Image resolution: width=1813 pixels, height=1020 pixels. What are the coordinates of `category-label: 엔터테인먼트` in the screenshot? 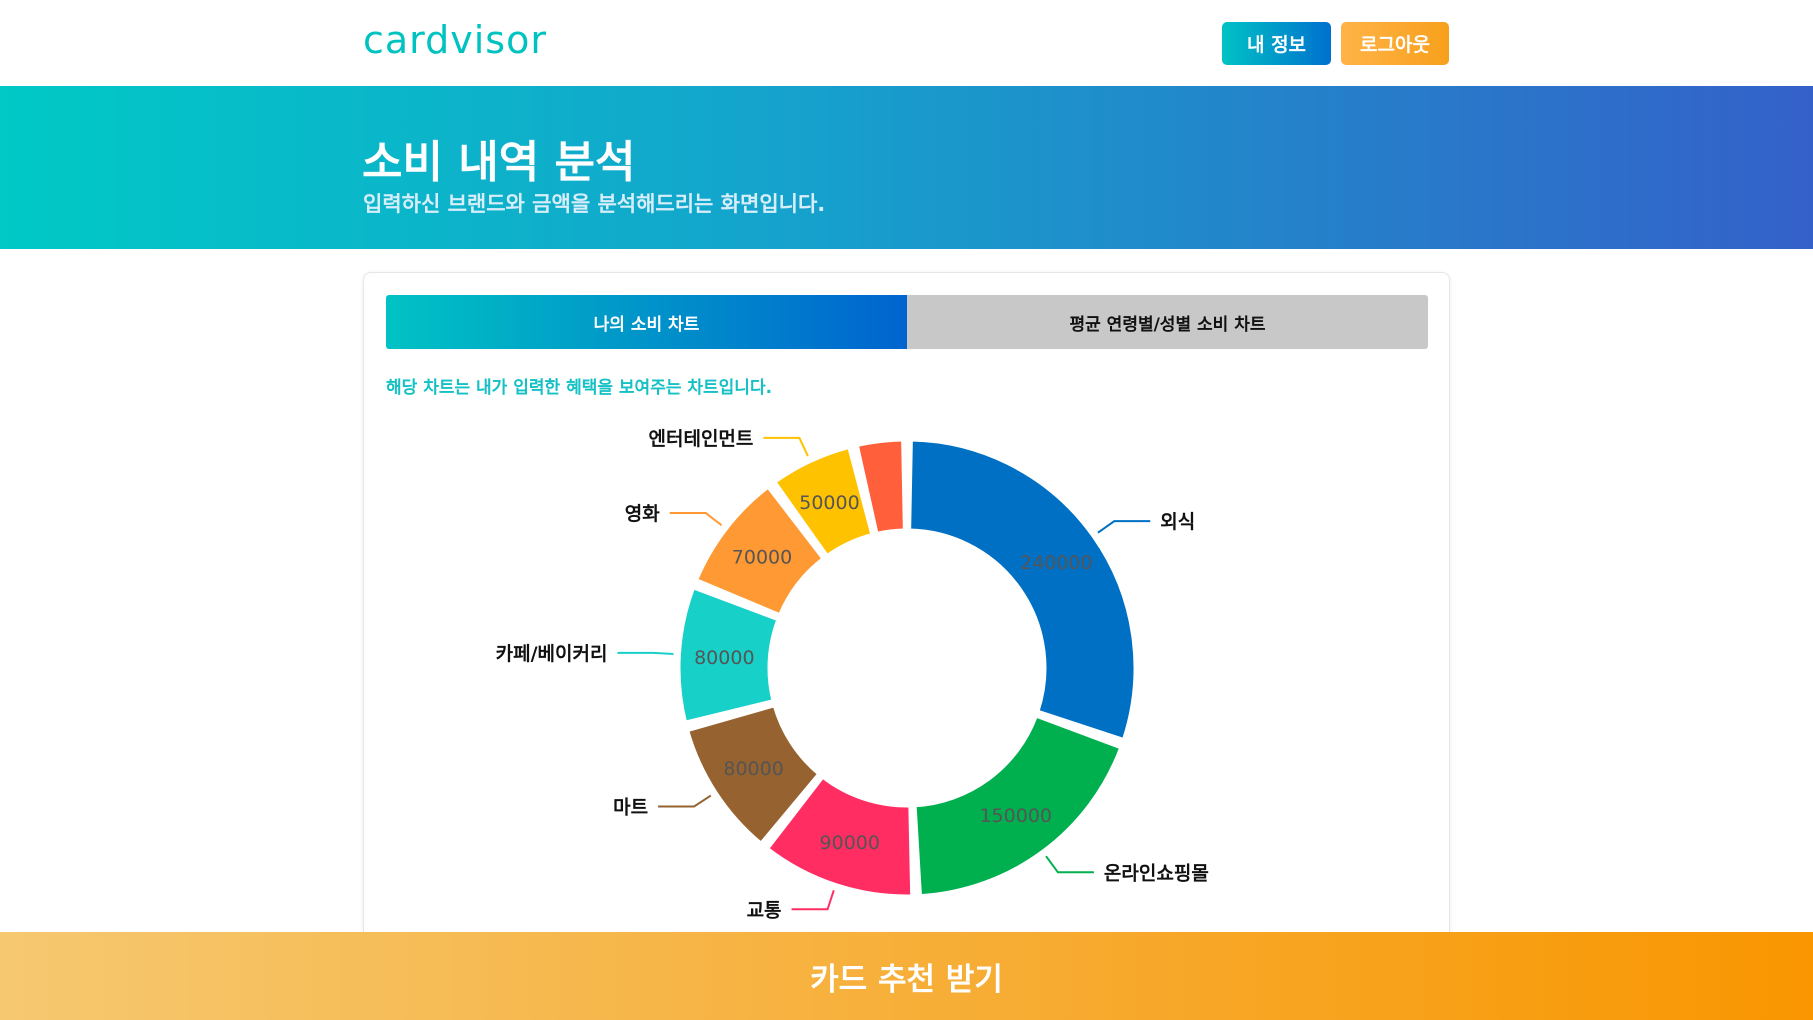 It's located at (701, 439).